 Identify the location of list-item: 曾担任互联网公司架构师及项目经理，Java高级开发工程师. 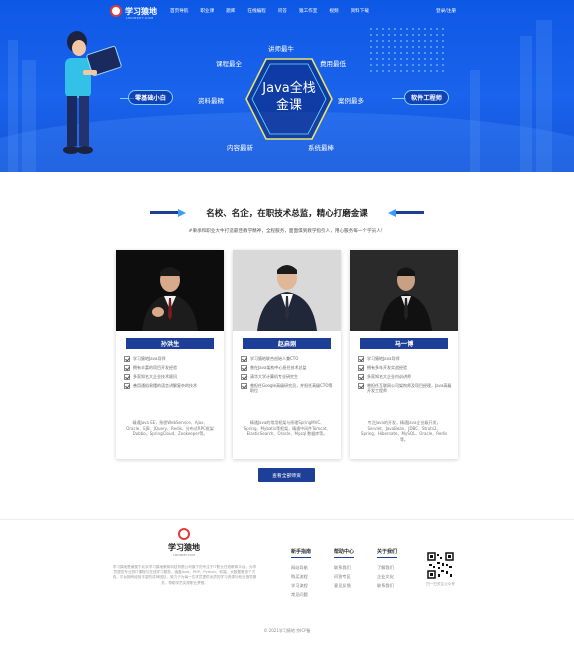
(405, 388).